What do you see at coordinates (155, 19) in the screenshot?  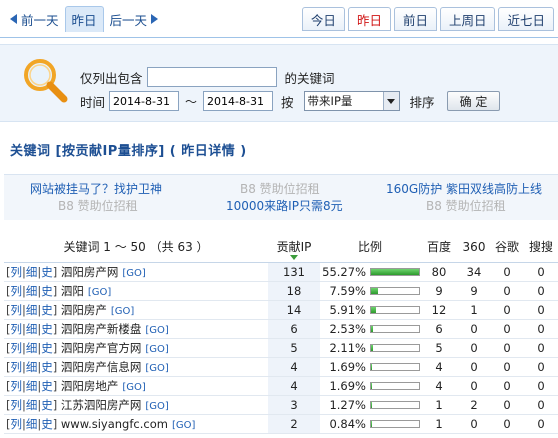 I see `arrow-right-icon` at bounding box center [155, 19].